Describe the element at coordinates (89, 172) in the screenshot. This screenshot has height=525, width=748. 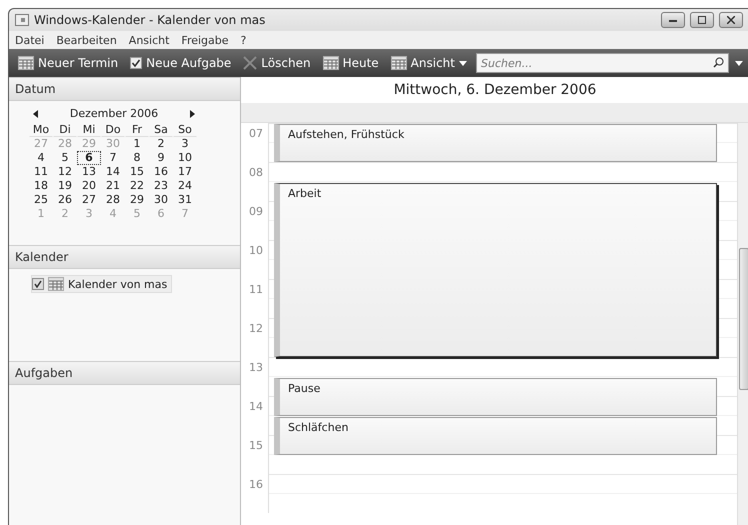
I see `day-cell: 13` at that location.